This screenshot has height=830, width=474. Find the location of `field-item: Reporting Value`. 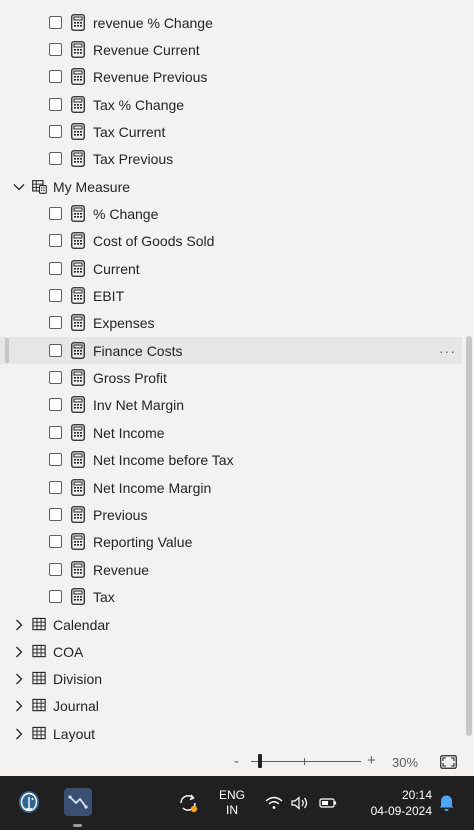

field-item: Reporting Value is located at coordinates (231, 541).